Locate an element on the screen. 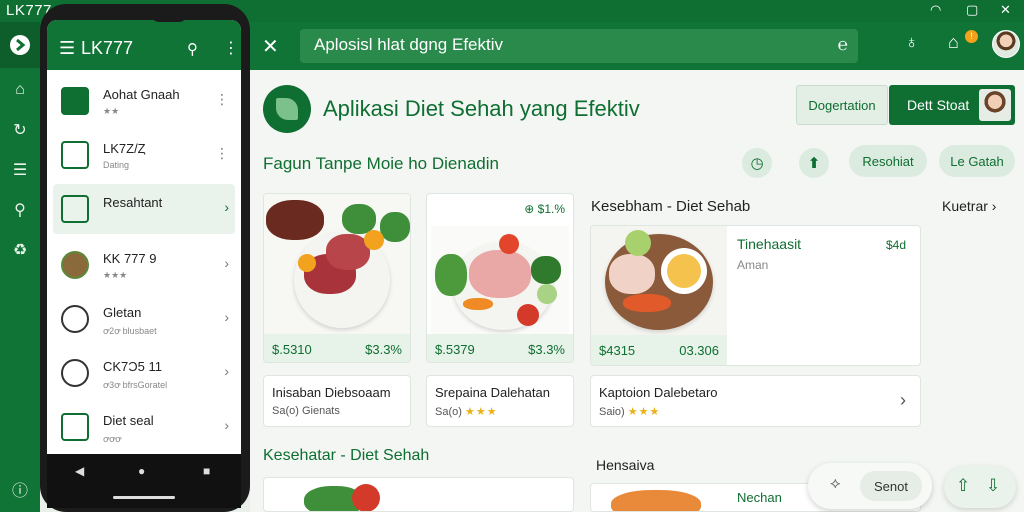 The width and height of the screenshot is (1024, 512). home-icon: ● is located at coordinates (141, 471).